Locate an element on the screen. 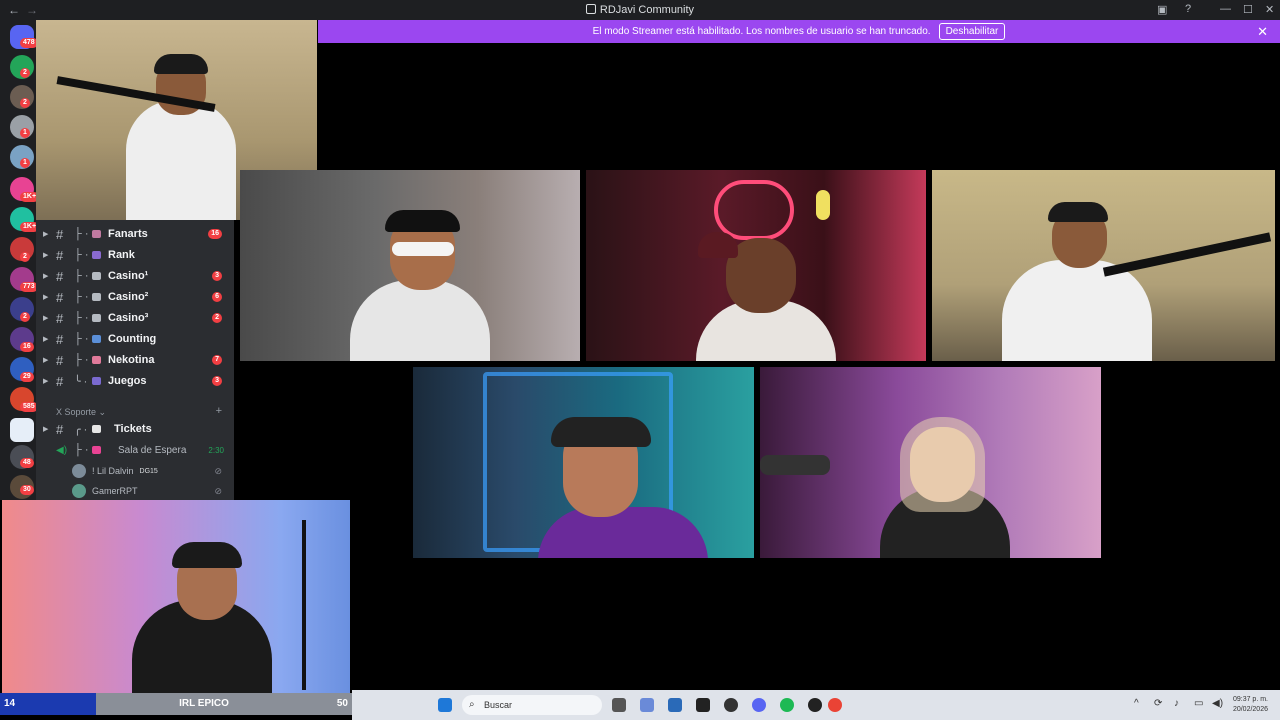 The width and height of the screenshot is (1280, 720). lamp-pole is located at coordinates (304, 605).